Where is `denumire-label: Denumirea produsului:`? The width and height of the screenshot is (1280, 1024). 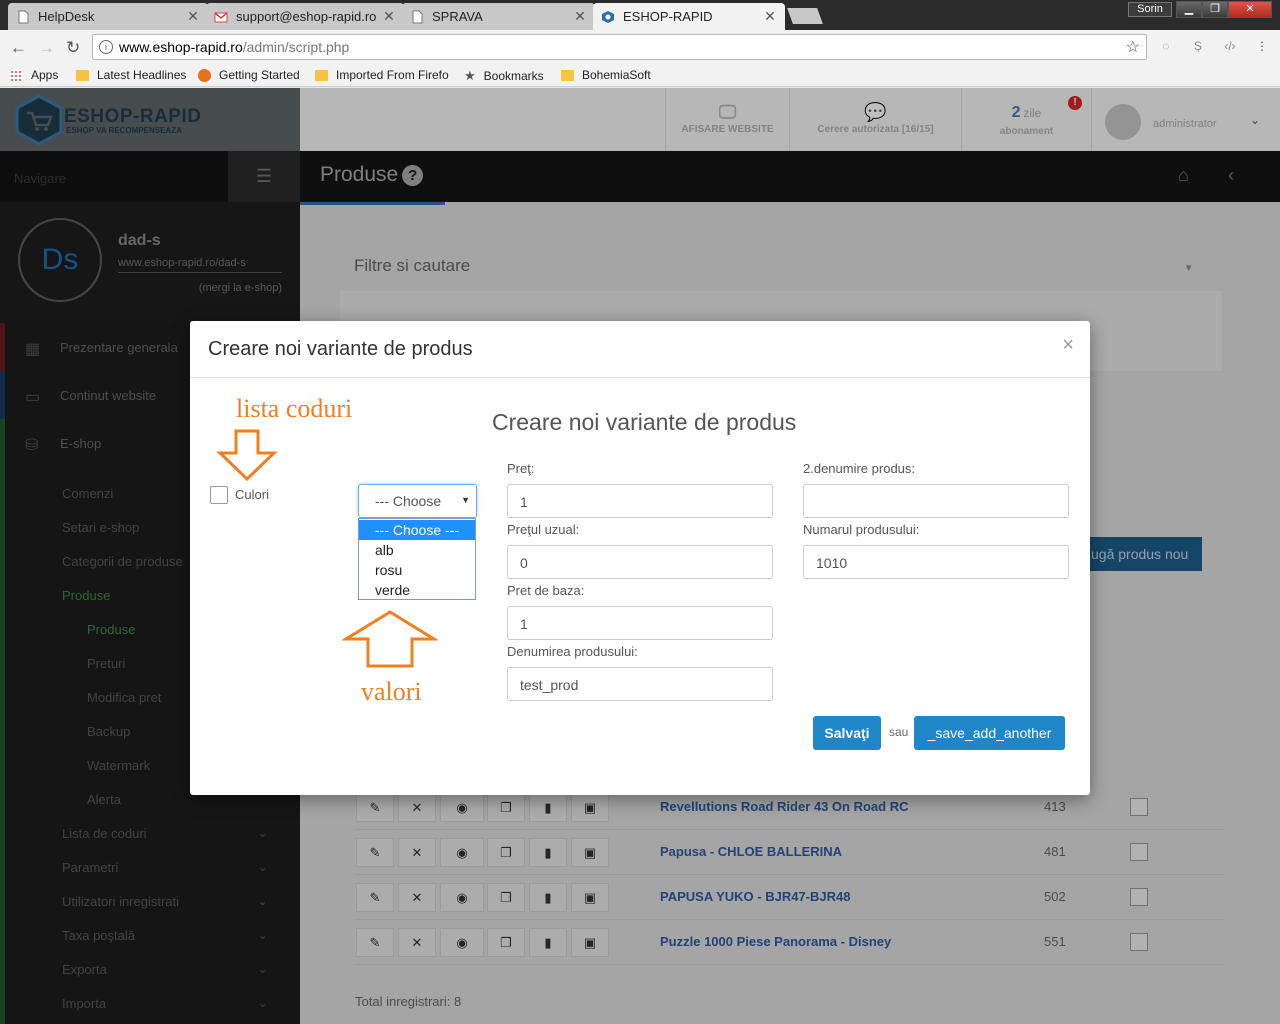
denumire-label: Denumirea produsului: is located at coordinates (572, 651).